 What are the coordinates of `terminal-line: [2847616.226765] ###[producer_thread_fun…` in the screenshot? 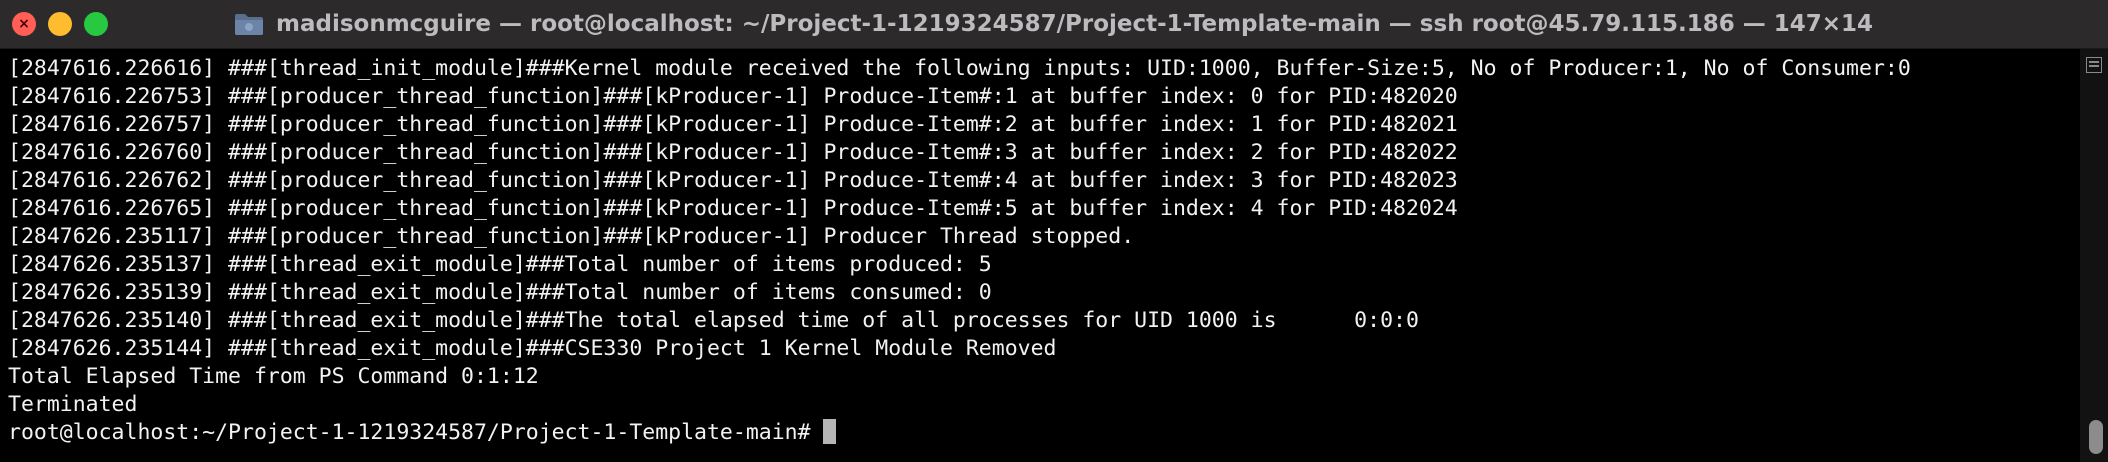 It's located at (733, 208).